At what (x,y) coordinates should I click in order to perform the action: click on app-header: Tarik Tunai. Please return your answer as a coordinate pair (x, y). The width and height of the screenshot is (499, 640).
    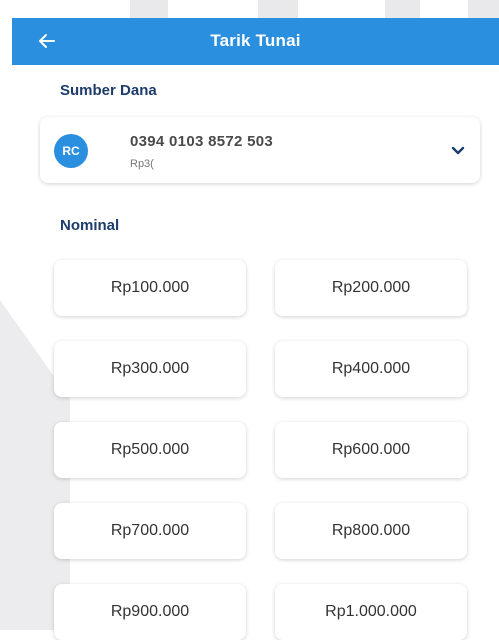
    Looking at the image, I should click on (255, 41).